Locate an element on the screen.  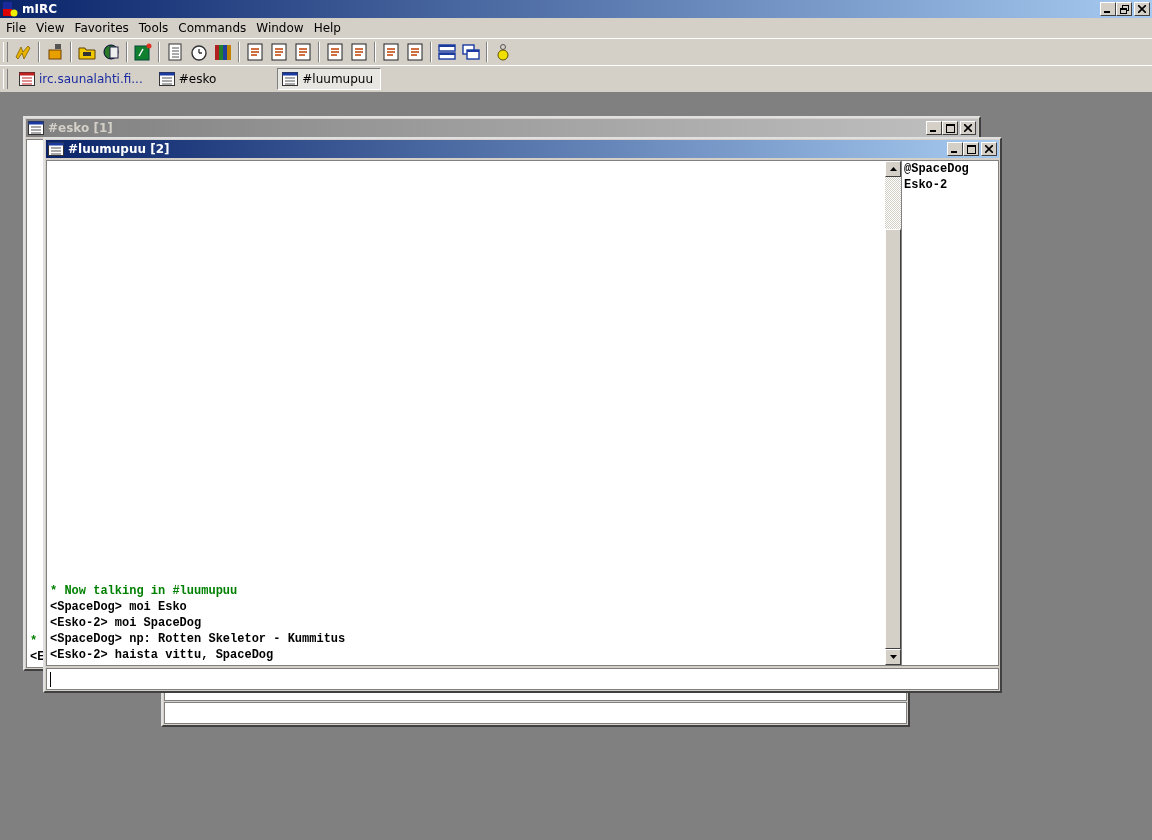
server-window-icon is located at coordinates (27, 79).